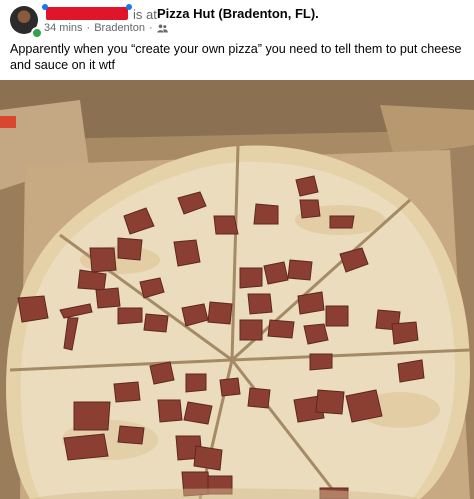 The height and width of the screenshot is (499, 474). I want to click on post-place: Bradenton, so click(119, 28).